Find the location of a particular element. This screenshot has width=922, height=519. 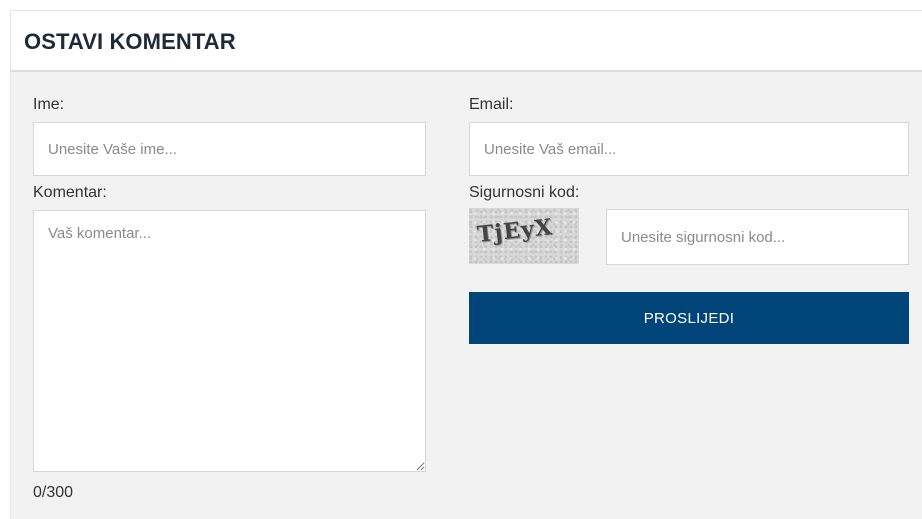

captcha-label: Sigurnosni kod: is located at coordinates (524, 192).